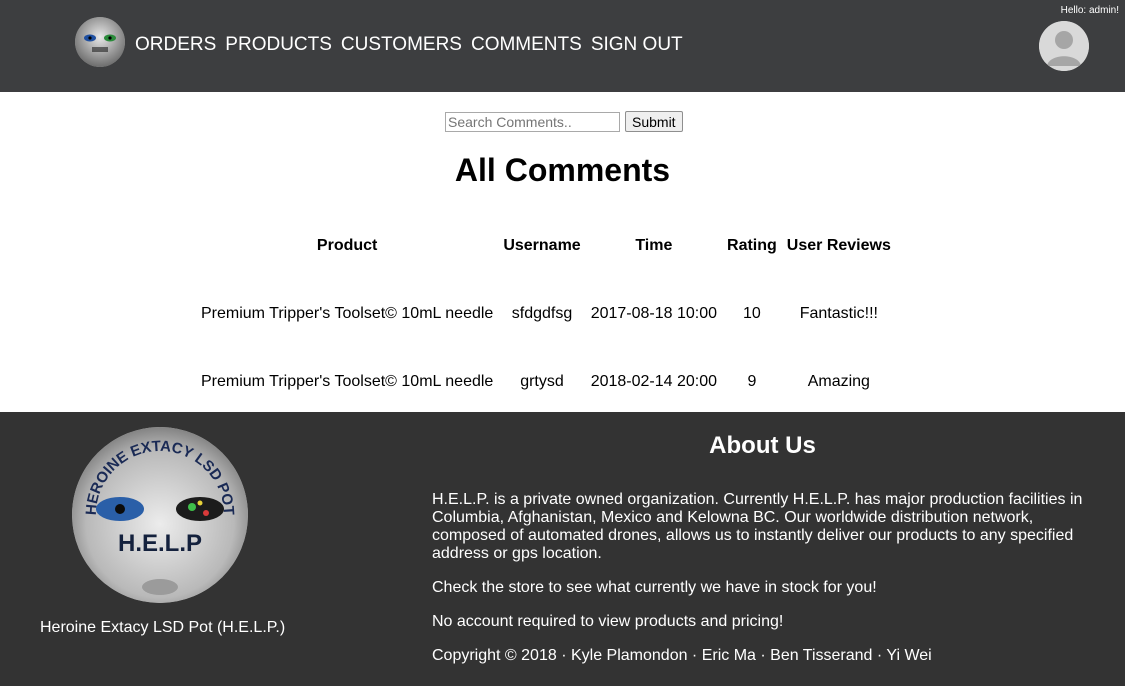 This screenshot has height=686, width=1125. What do you see at coordinates (654, 245) in the screenshot?
I see `column-header-time: Time` at bounding box center [654, 245].